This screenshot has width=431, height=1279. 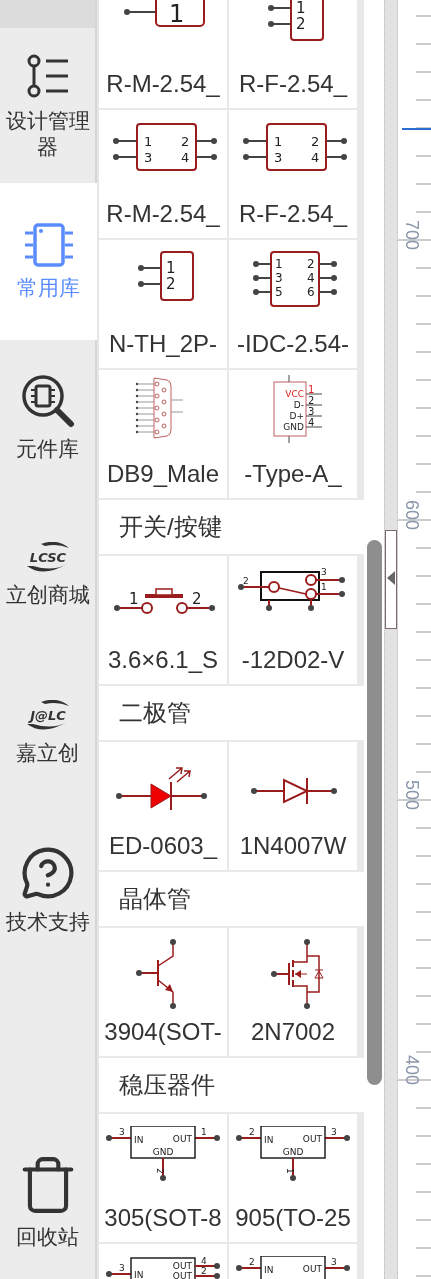 I want to click on component-name: DB9_Male, so click(x=163, y=474).